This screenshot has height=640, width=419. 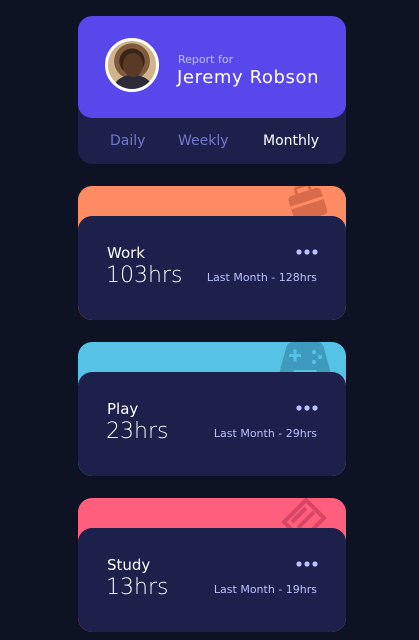 I want to click on activity-title: Study, so click(x=129, y=565).